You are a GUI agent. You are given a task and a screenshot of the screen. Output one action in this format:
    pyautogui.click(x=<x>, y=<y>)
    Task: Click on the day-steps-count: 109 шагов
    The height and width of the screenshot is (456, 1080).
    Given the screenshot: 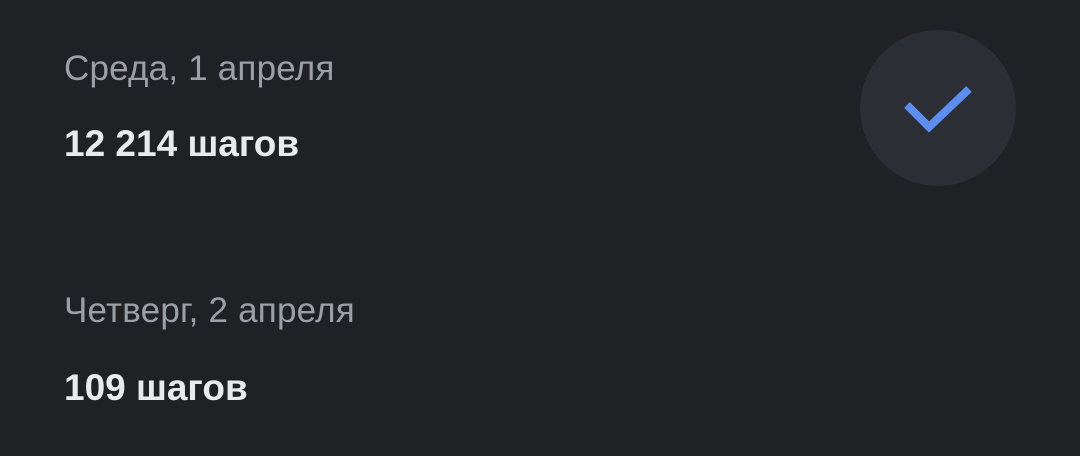 What is the action you would take?
    pyautogui.click(x=156, y=387)
    